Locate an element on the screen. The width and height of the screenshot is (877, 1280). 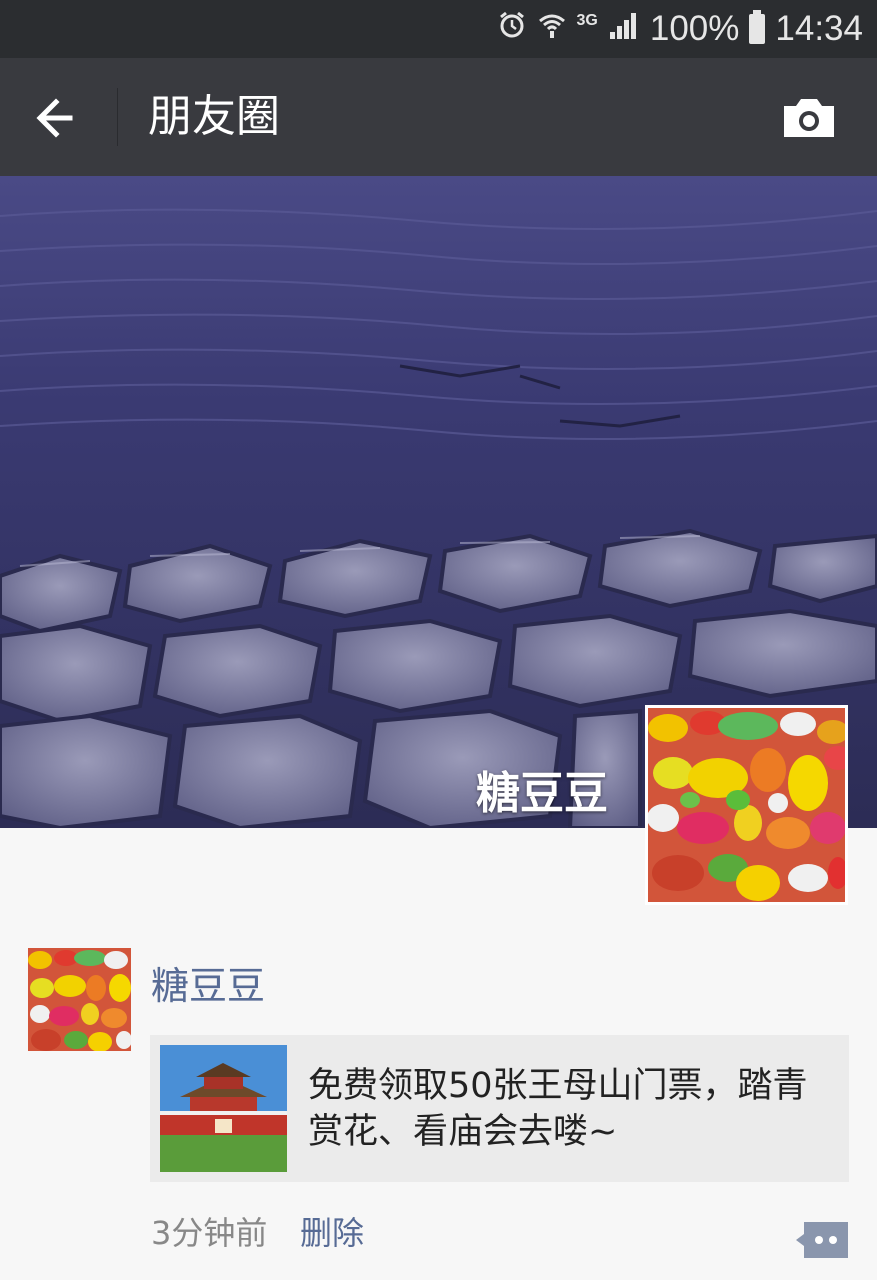
arrow-left-icon is located at coordinates (54, 118).